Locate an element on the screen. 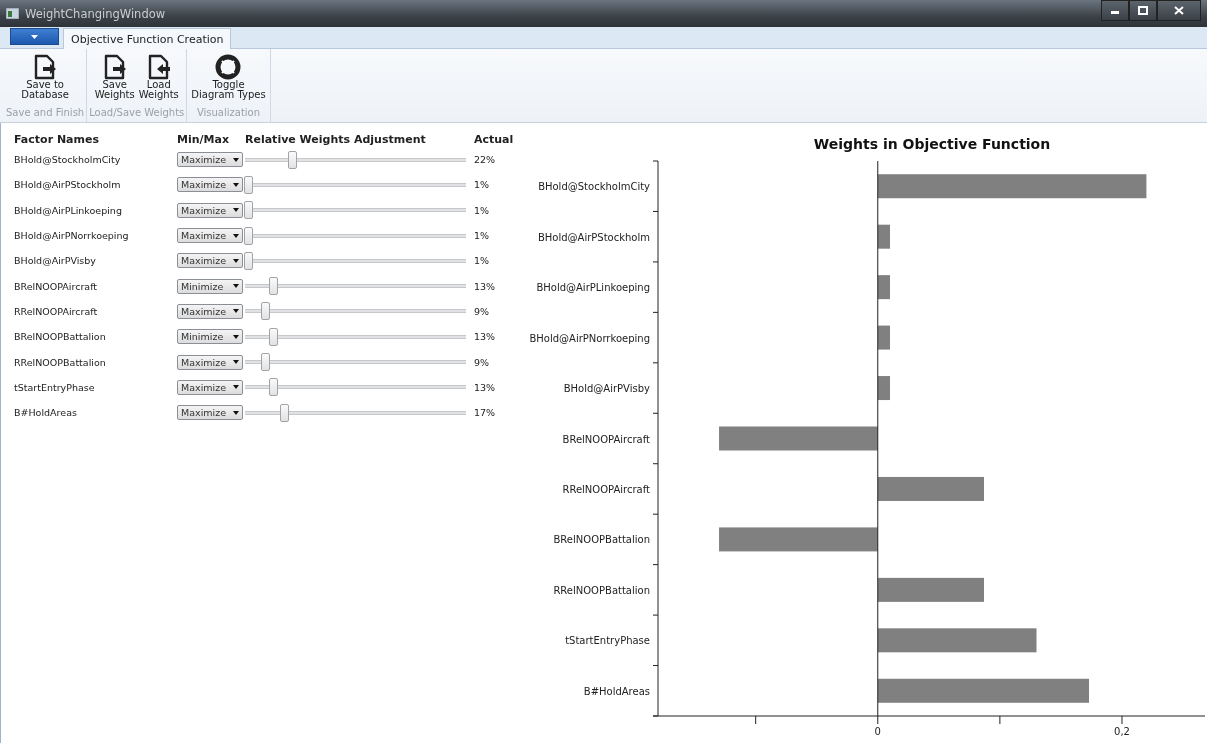 Image resolution: width=1207 pixels, height=743 pixels. window-title: WeightChangingWindow is located at coordinates (96, 13).